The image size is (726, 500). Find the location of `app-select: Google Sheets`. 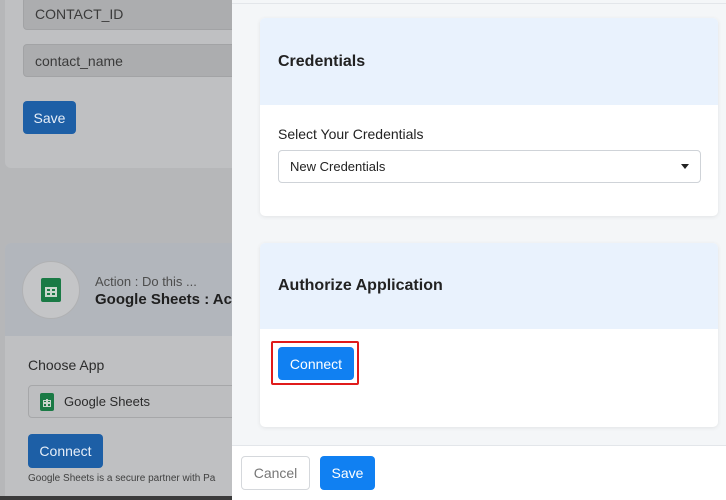

app-select: Google Sheets is located at coordinates (130, 401).